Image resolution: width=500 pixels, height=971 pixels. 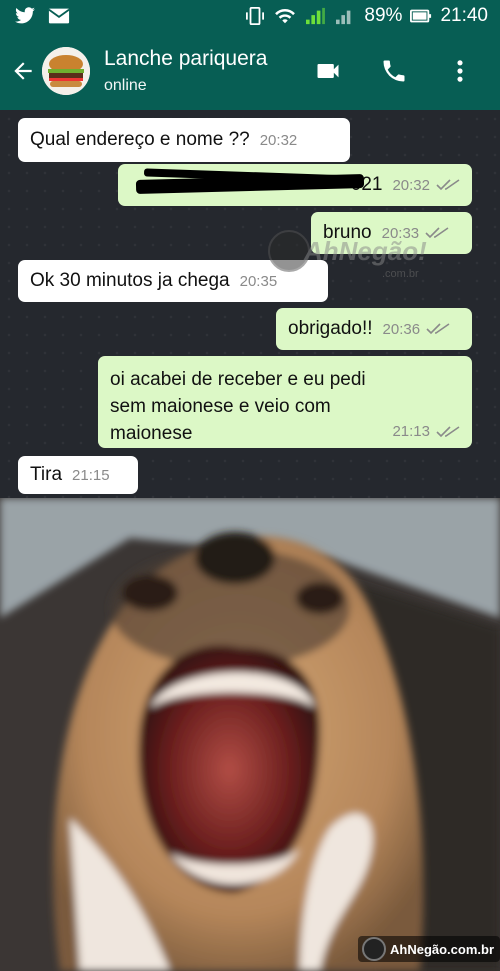 I want to click on message-time: 21:15, so click(x=91, y=475).